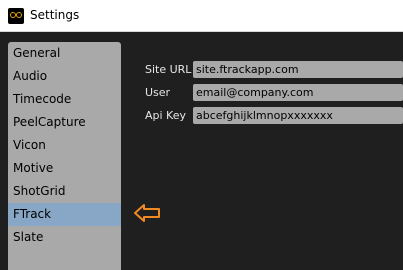 The height and width of the screenshot is (270, 403). What do you see at coordinates (55, 15) in the screenshot?
I see `window-title: Settings` at bounding box center [55, 15].